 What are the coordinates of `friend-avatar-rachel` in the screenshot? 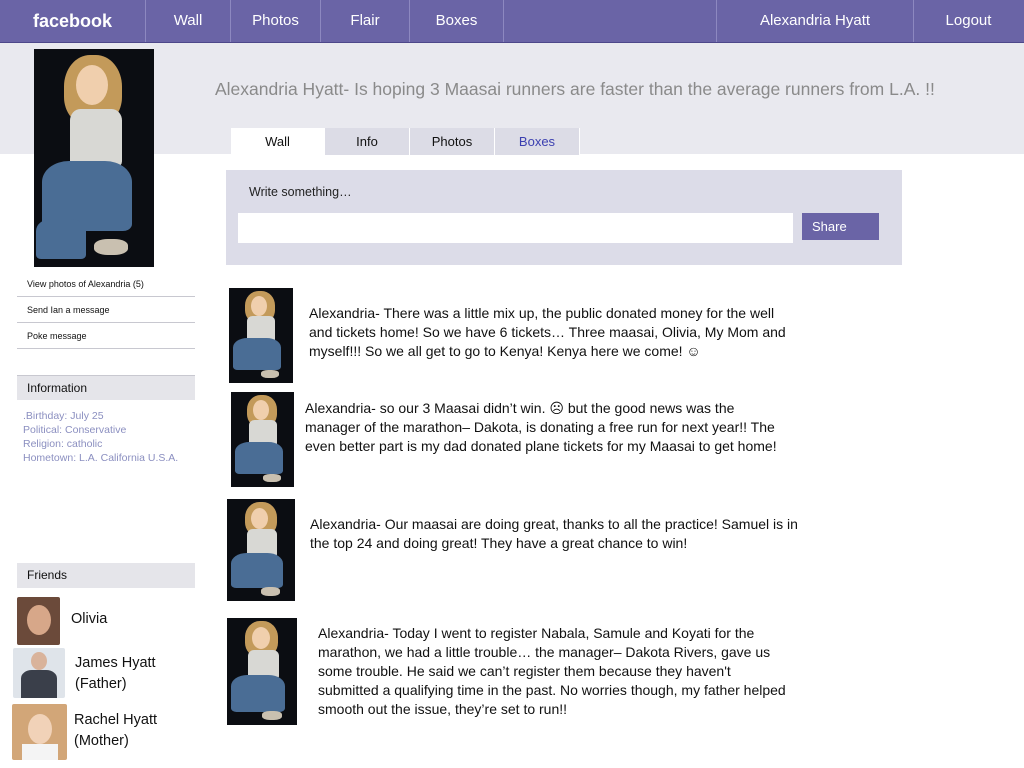 It's located at (39, 732).